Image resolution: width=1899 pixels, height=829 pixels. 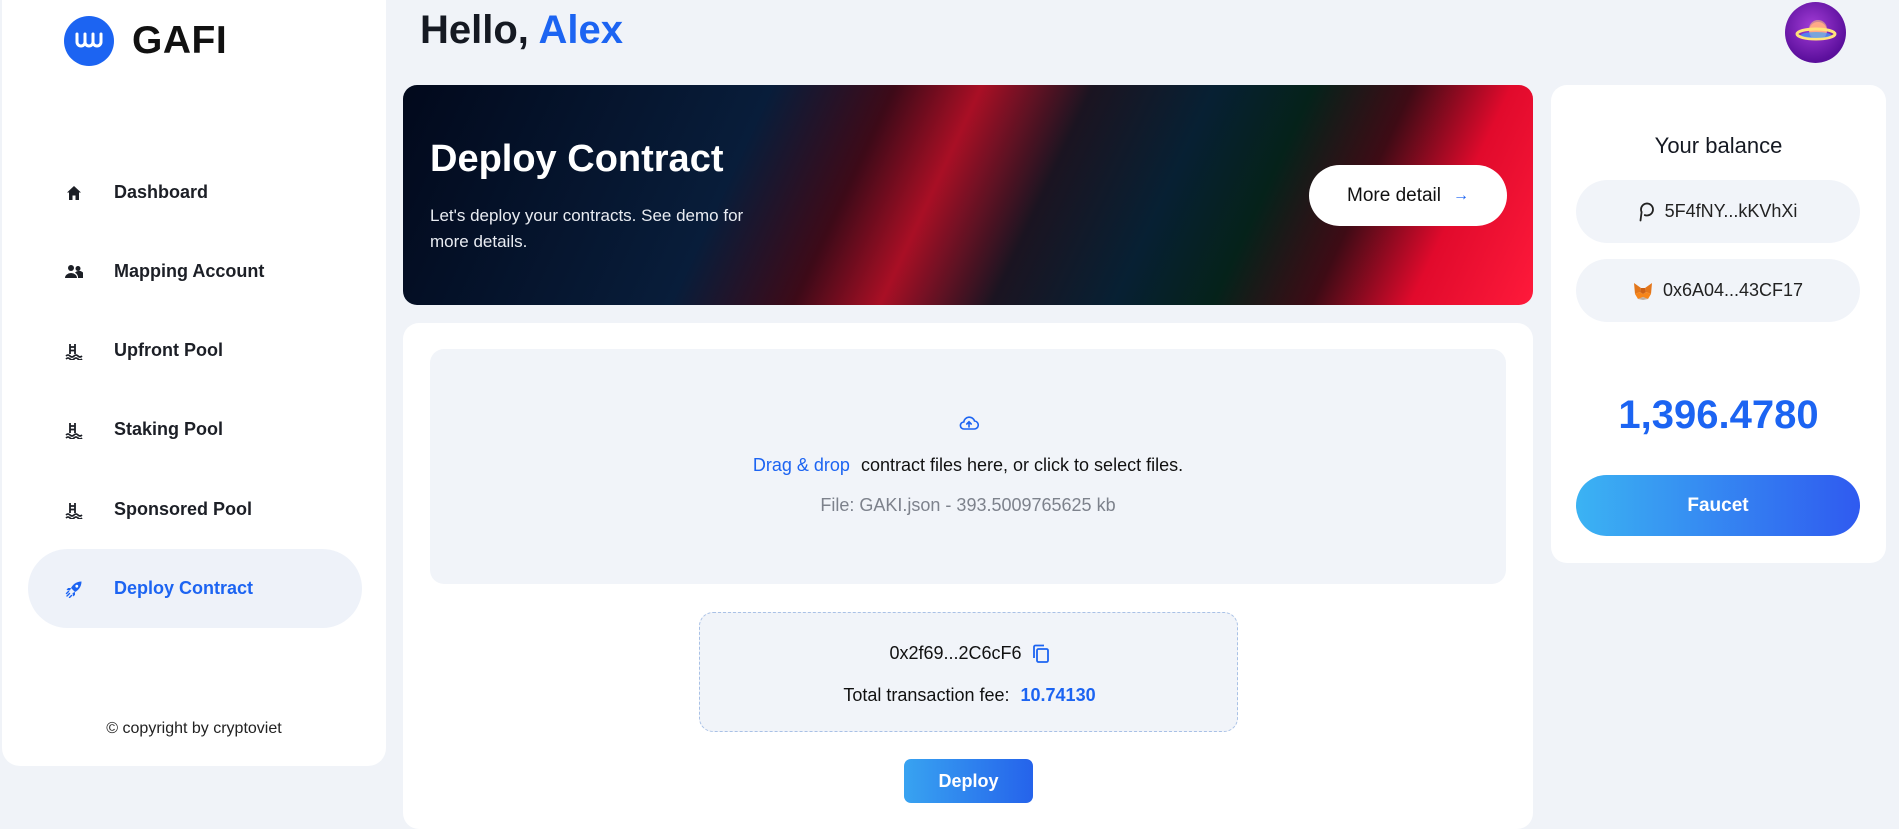 I want to click on sidebar-item-mapping-account: Mapping Account, so click(x=195, y=271).